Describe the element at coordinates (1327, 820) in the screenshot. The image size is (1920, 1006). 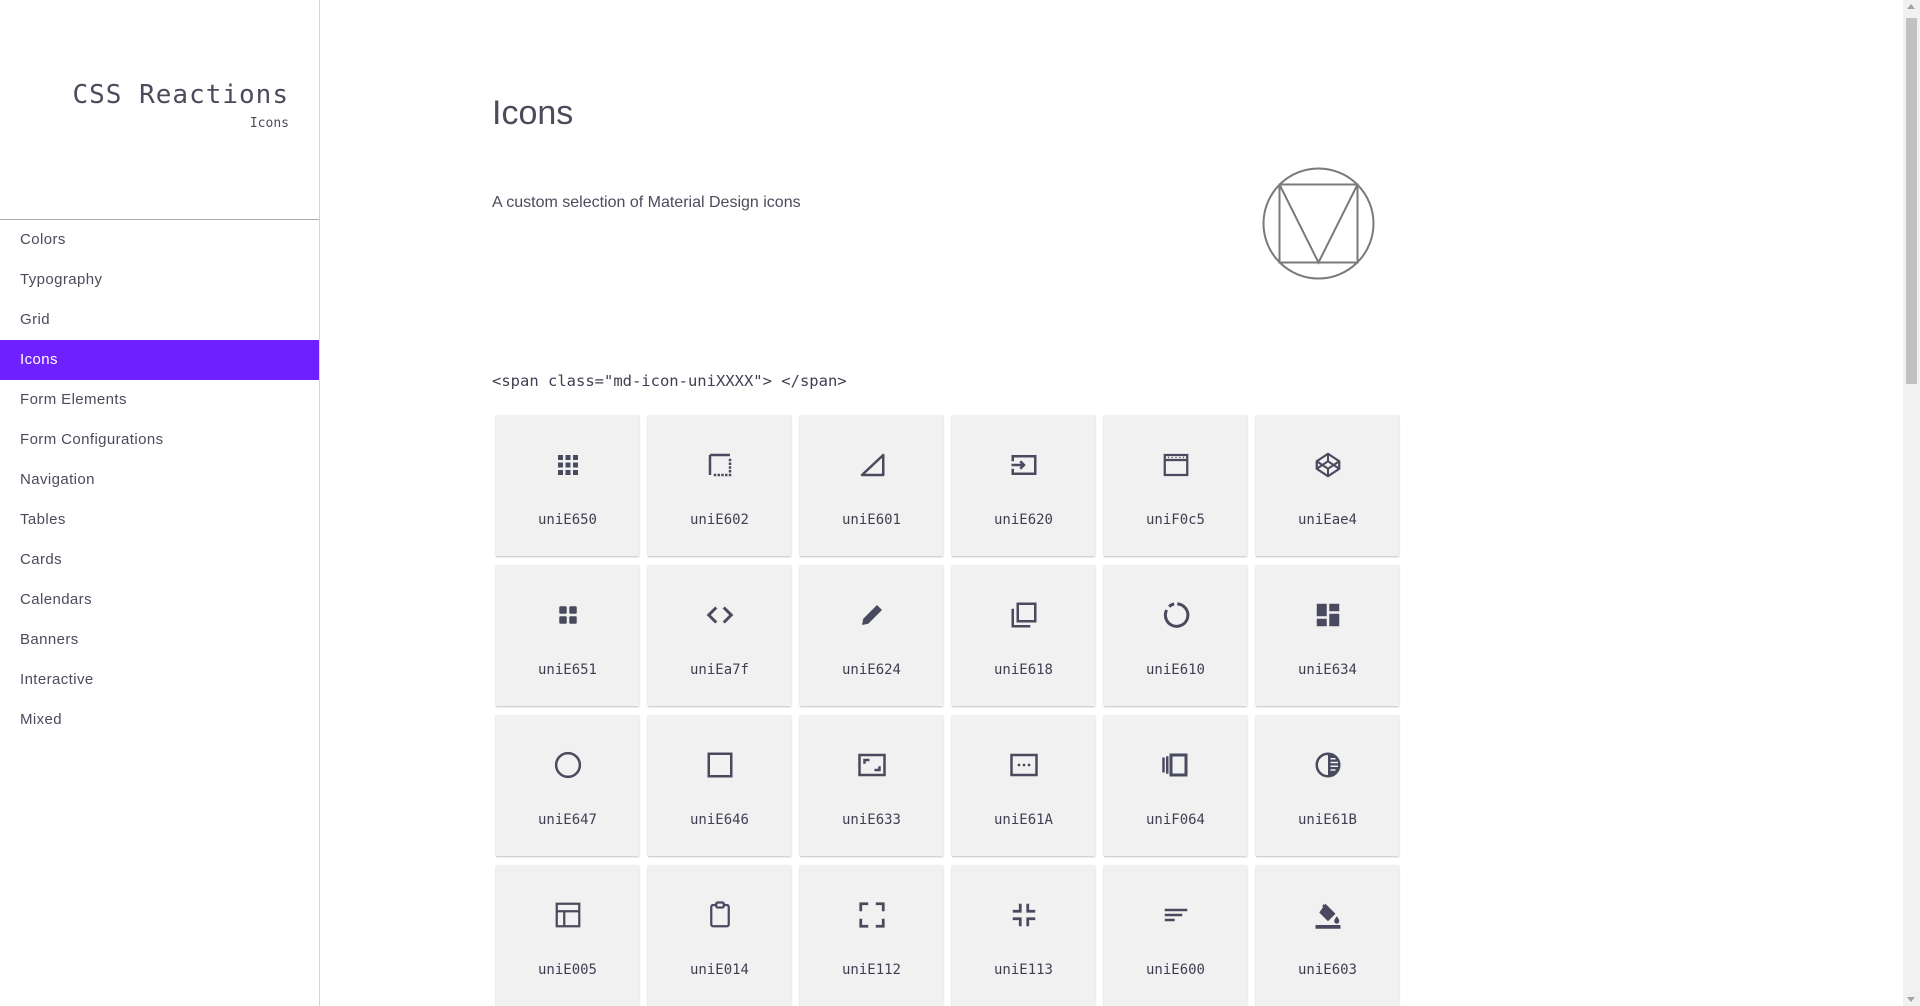
I see `icon-tile-label: uniE61B` at that location.